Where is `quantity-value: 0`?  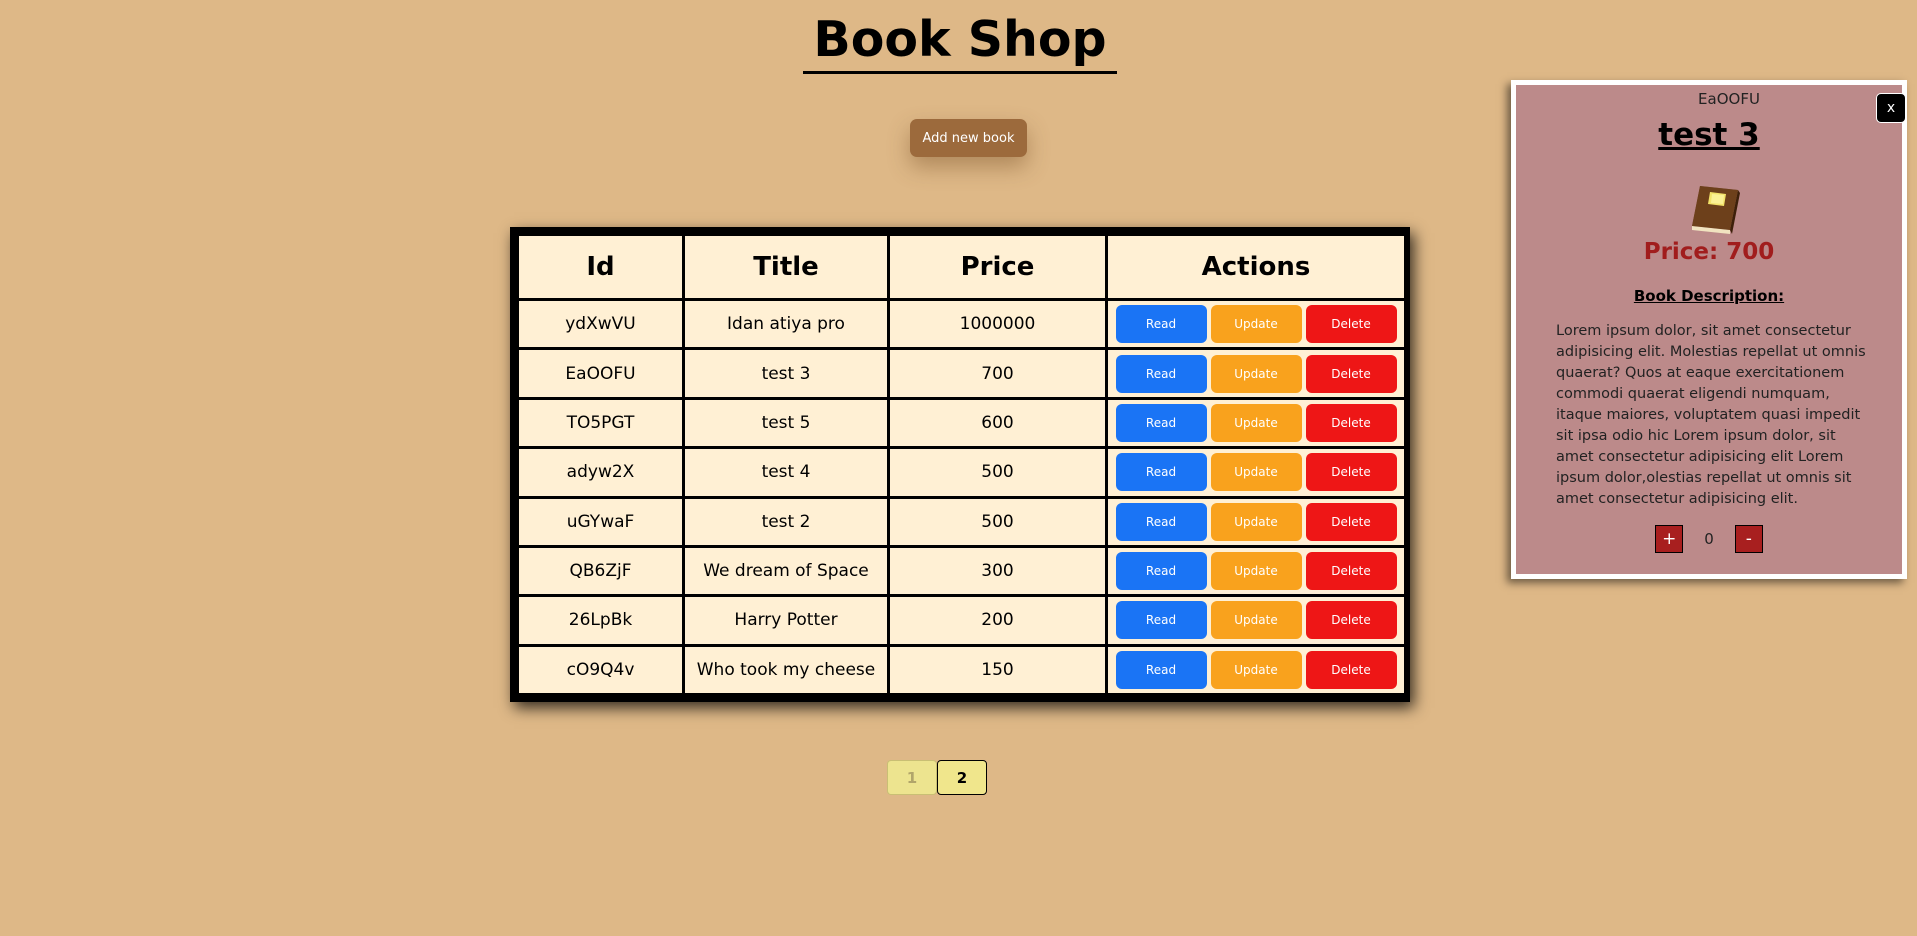 quantity-value: 0 is located at coordinates (1709, 539).